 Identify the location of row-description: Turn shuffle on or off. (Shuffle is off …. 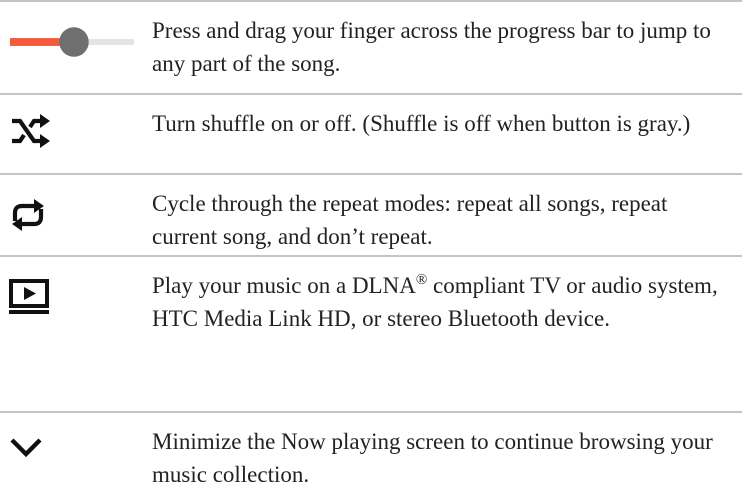
(421, 123).